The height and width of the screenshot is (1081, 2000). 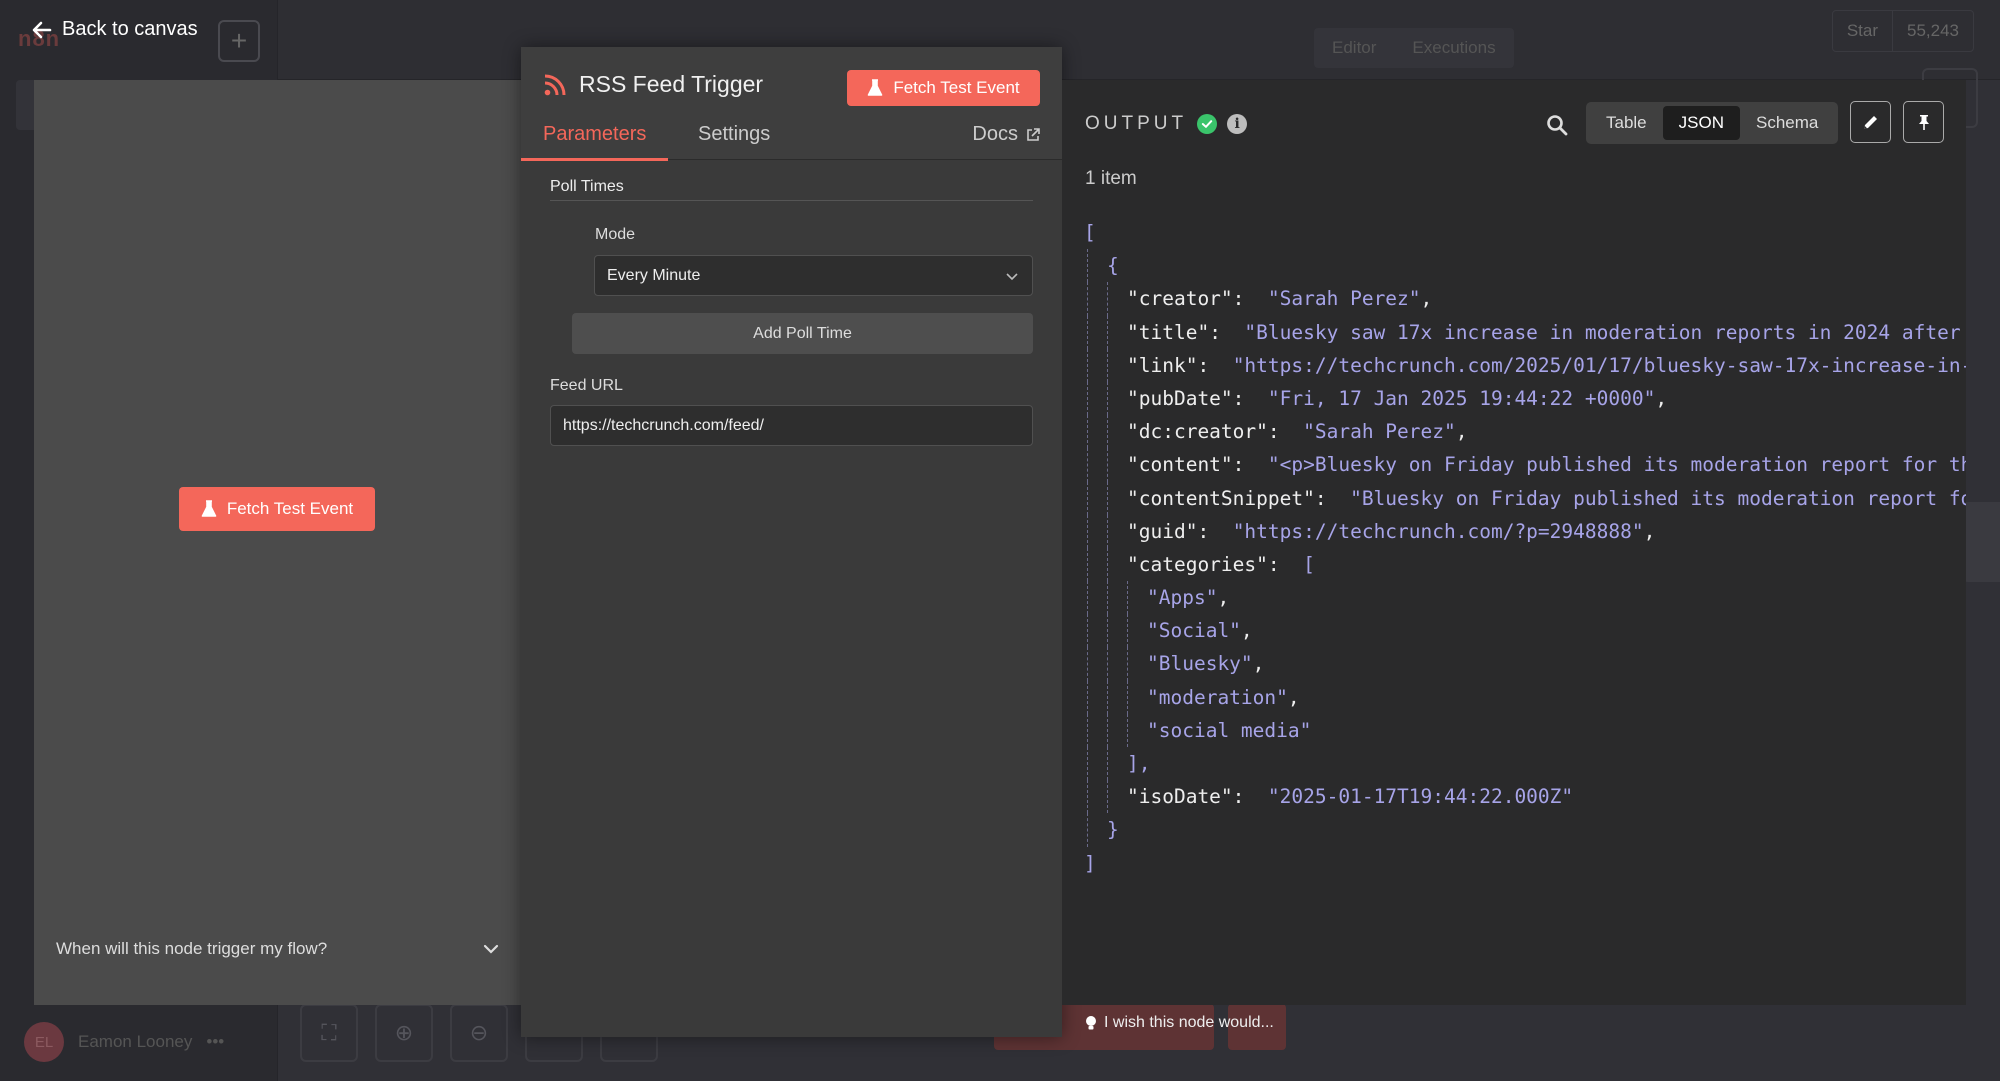 I want to click on node-title: RSS Feed Trigger, so click(x=653, y=84).